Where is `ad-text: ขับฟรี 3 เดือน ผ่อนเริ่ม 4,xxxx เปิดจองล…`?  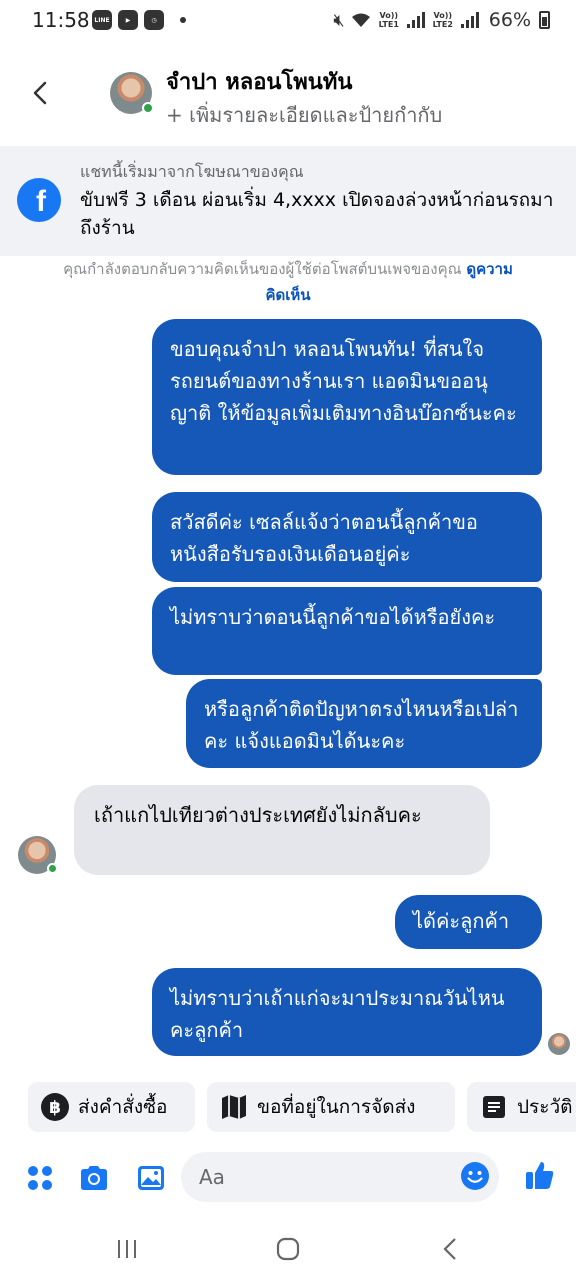 ad-text: ขับฟรี 3 เดือน ผ่อนเริ่ม 4,xxxx เปิดจองล… is located at coordinates (317, 214).